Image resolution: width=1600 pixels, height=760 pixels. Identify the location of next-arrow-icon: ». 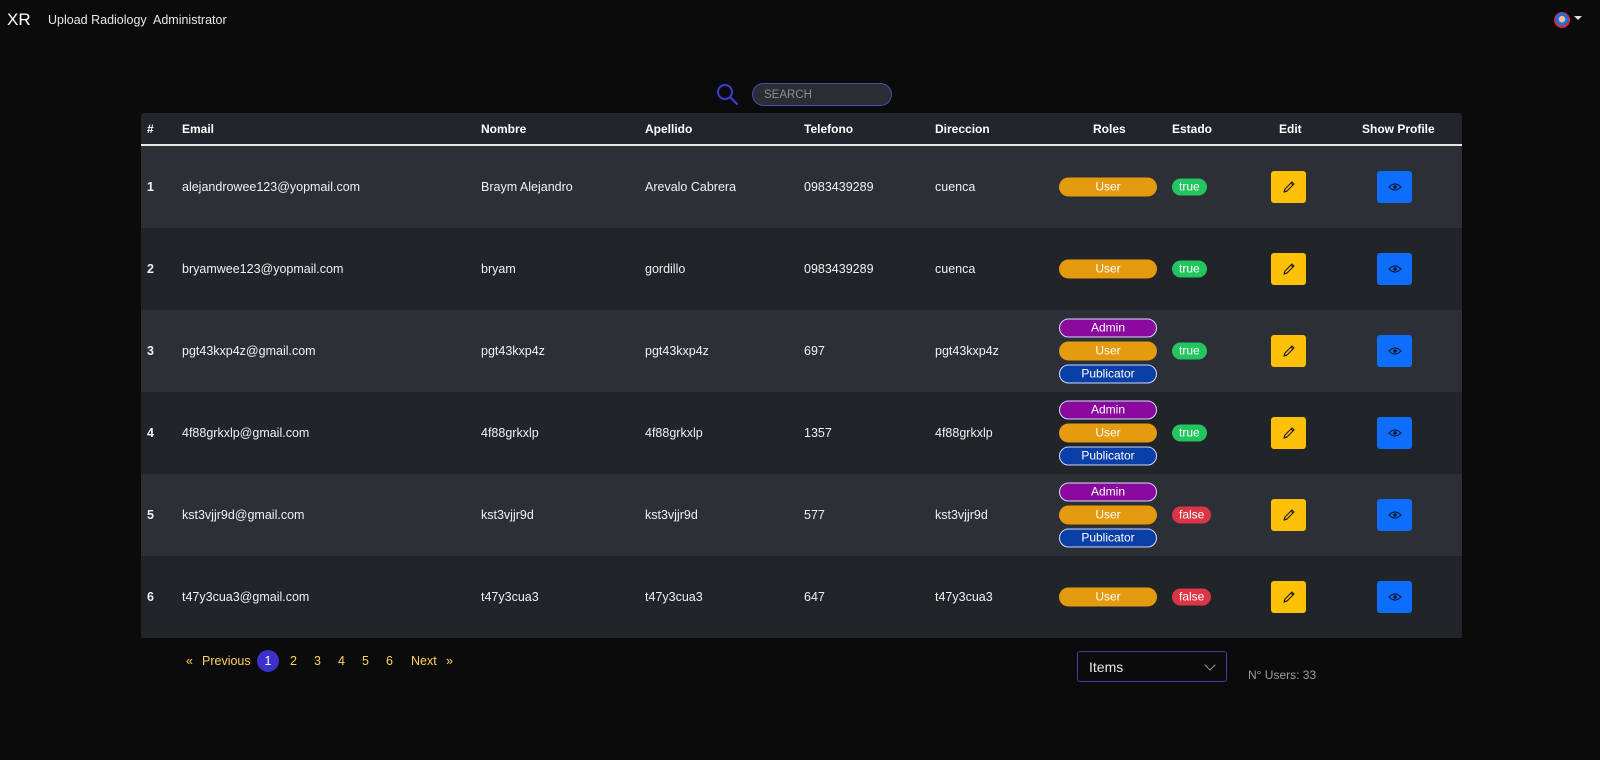
(449, 661).